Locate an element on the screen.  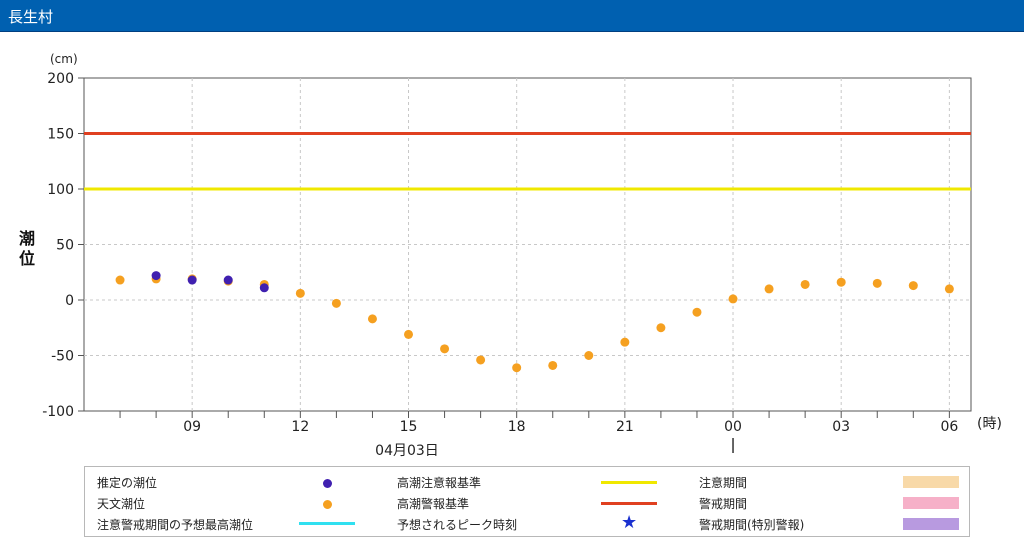
star-icon: ★ is located at coordinates (629, 522).